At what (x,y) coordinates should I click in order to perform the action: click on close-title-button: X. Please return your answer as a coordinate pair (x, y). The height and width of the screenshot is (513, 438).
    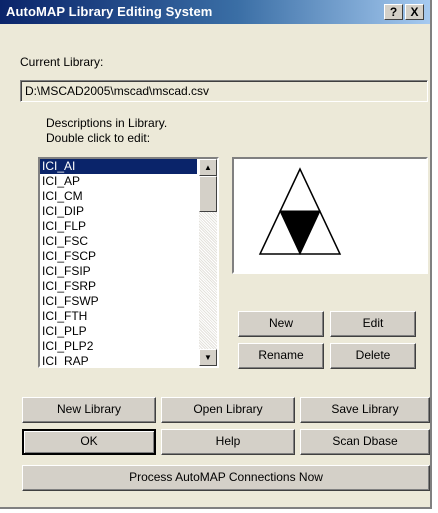
    Looking at the image, I should click on (414, 12).